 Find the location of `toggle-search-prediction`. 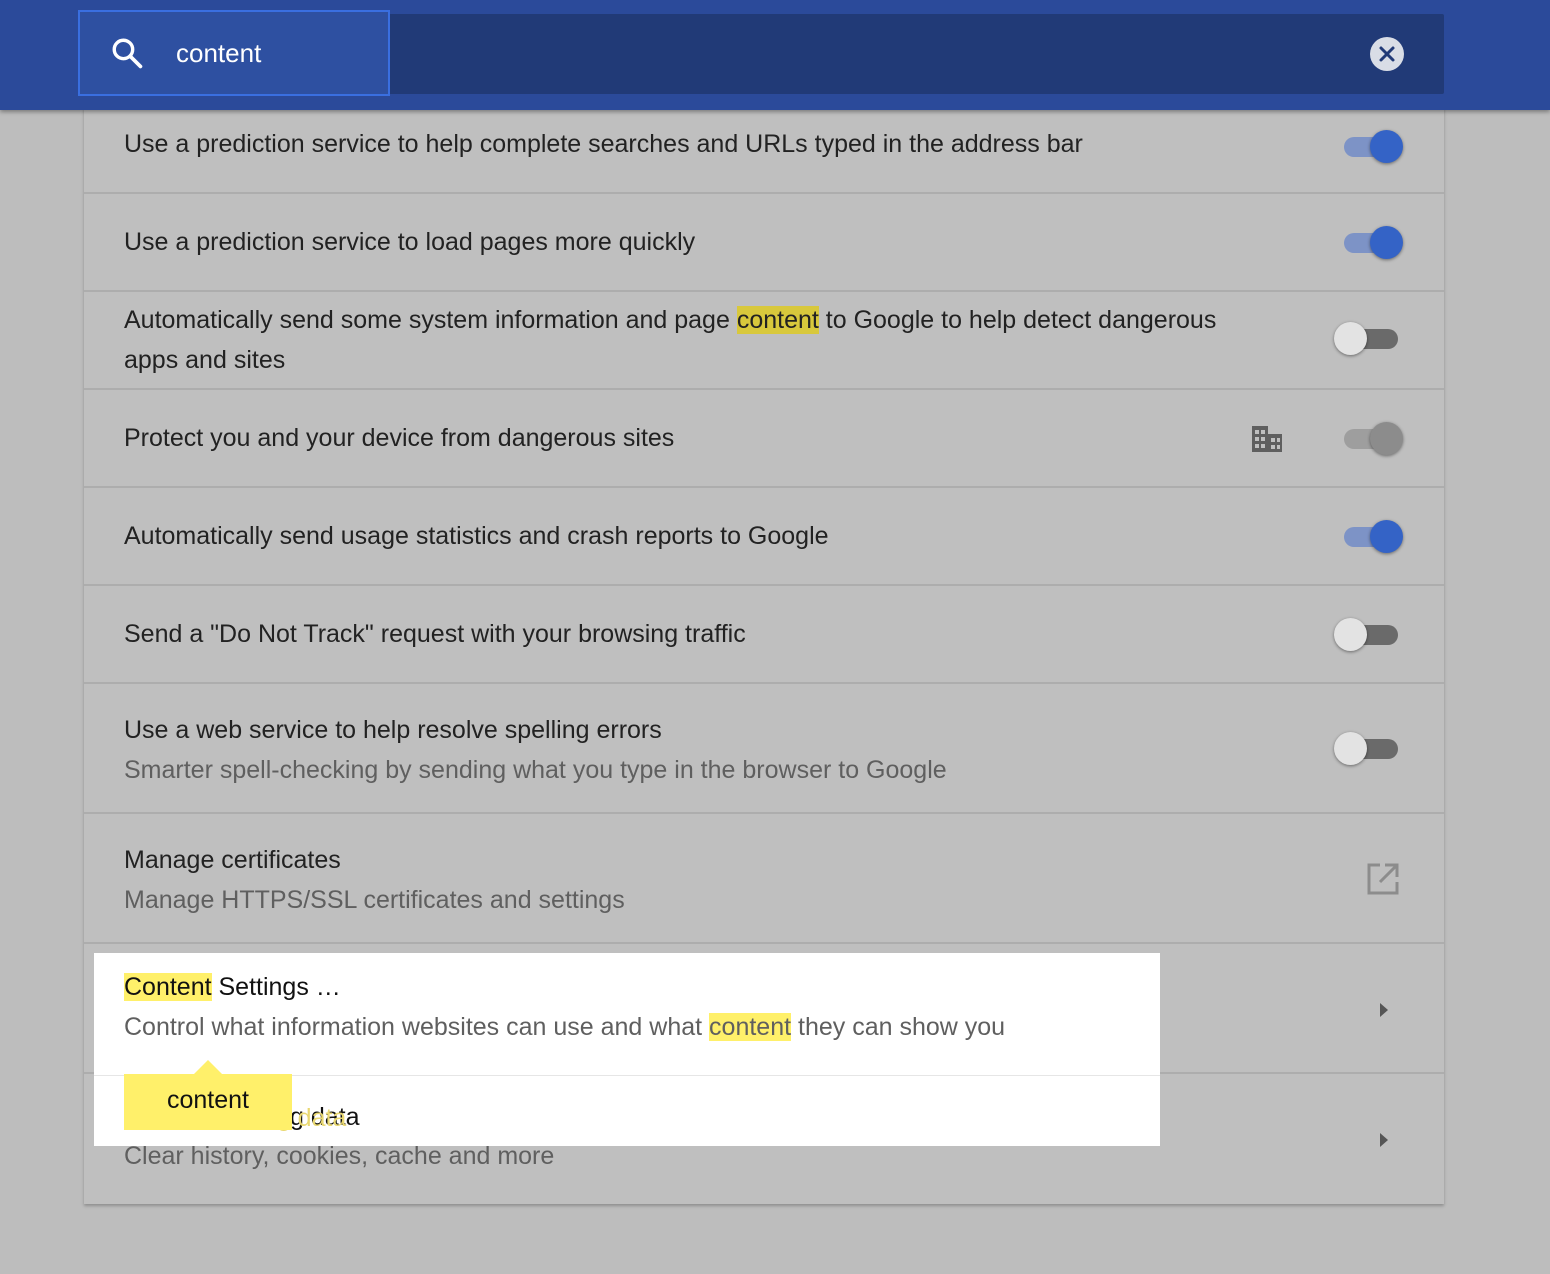

toggle-search-prediction is located at coordinates (1373, 146).